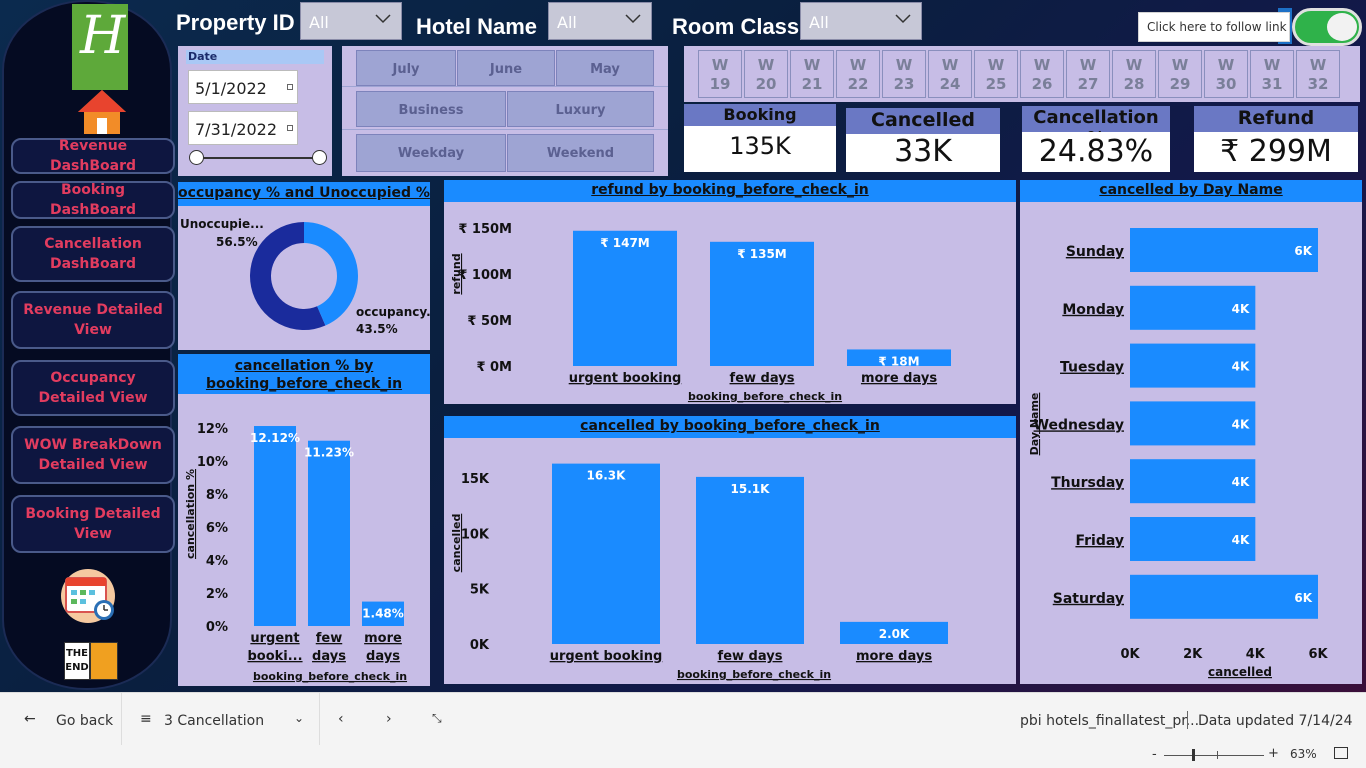 The image size is (1366, 768). Describe the element at coordinates (93, 388) in the screenshot. I see `nav-occupancy-detailed-view: Occupancy Detailed View` at that location.